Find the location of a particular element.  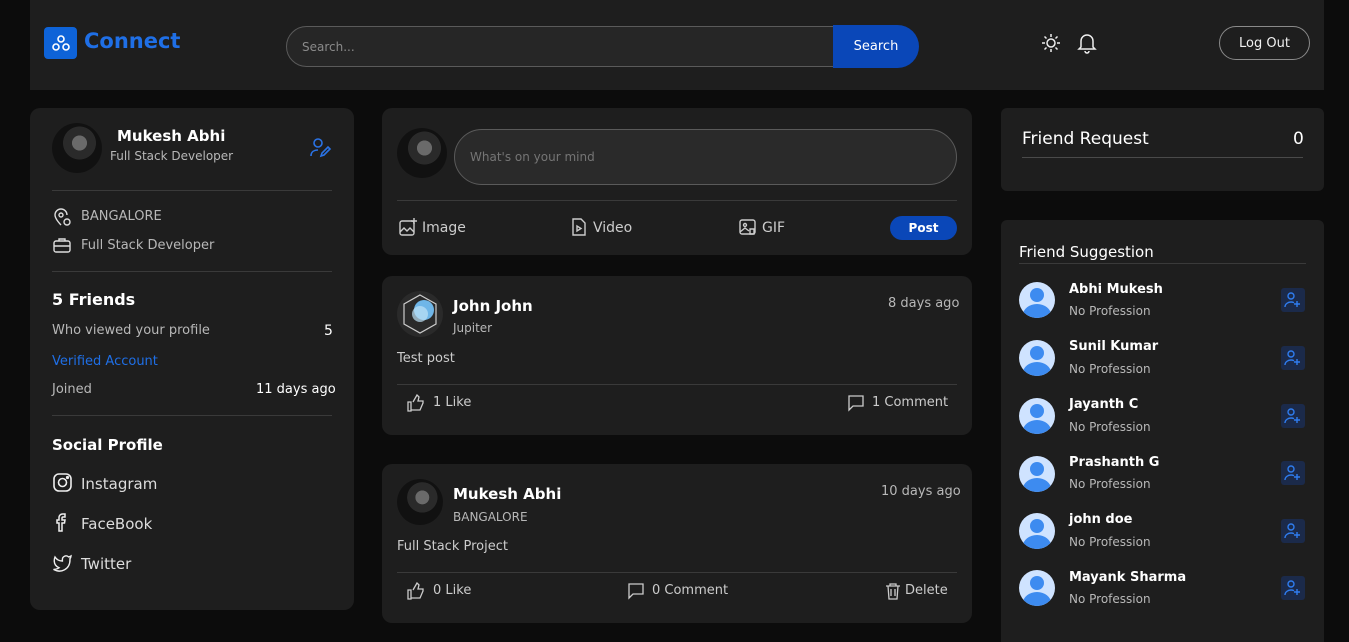

like-count: 1 Like is located at coordinates (452, 402).